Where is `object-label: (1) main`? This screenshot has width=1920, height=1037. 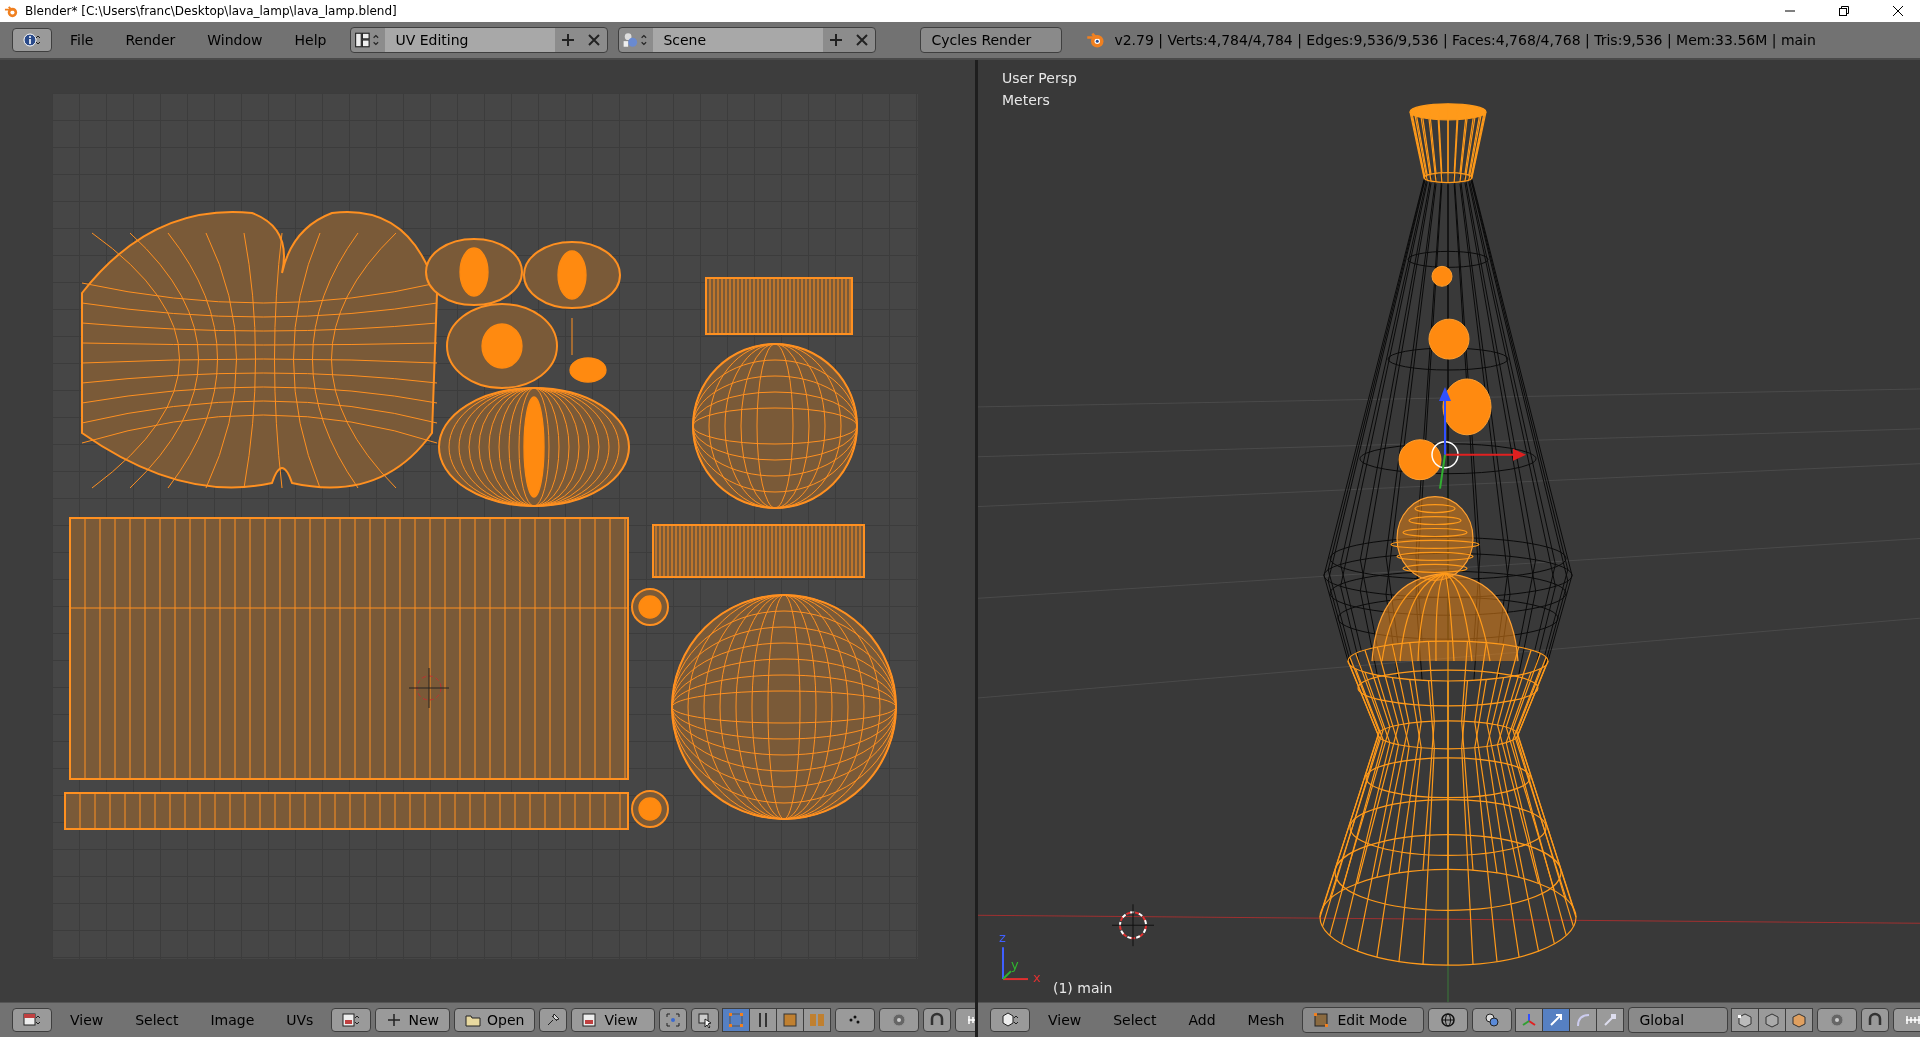 object-label: (1) main is located at coordinates (1083, 988).